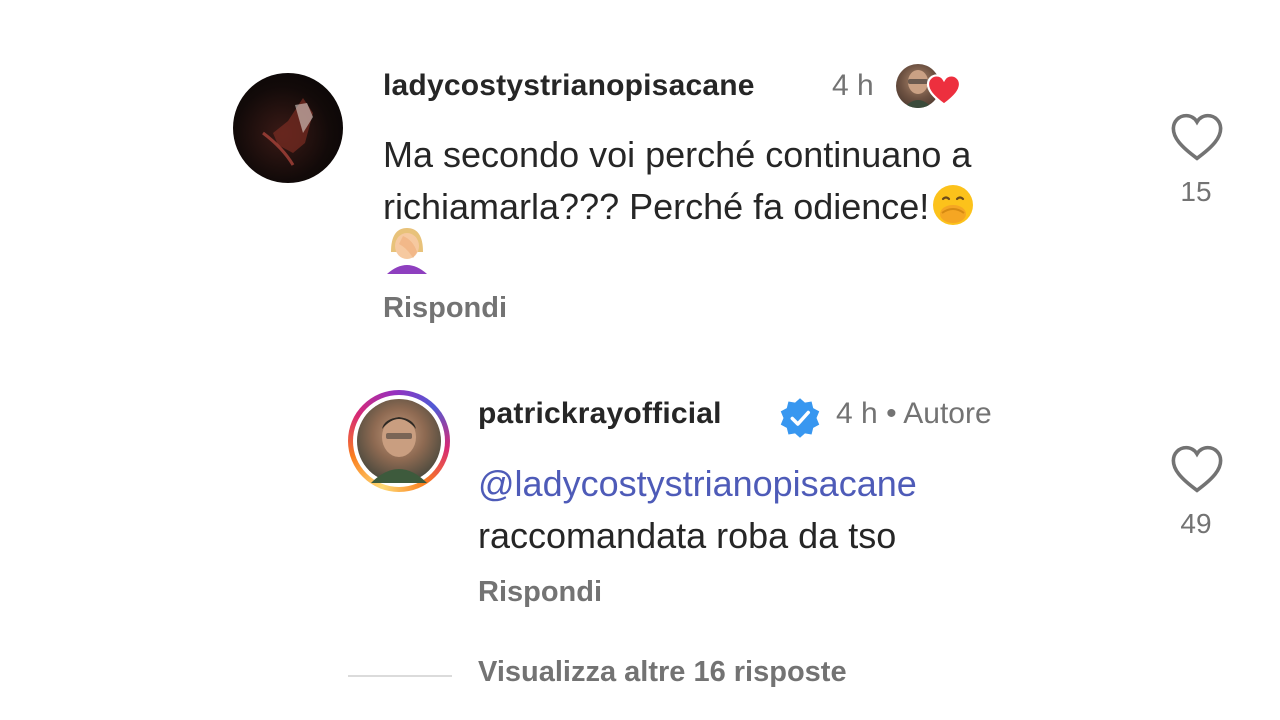 The image size is (1280, 720). What do you see at coordinates (288, 128) in the screenshot?
I see `commenter-avatar` at bounding box center [288, 128].